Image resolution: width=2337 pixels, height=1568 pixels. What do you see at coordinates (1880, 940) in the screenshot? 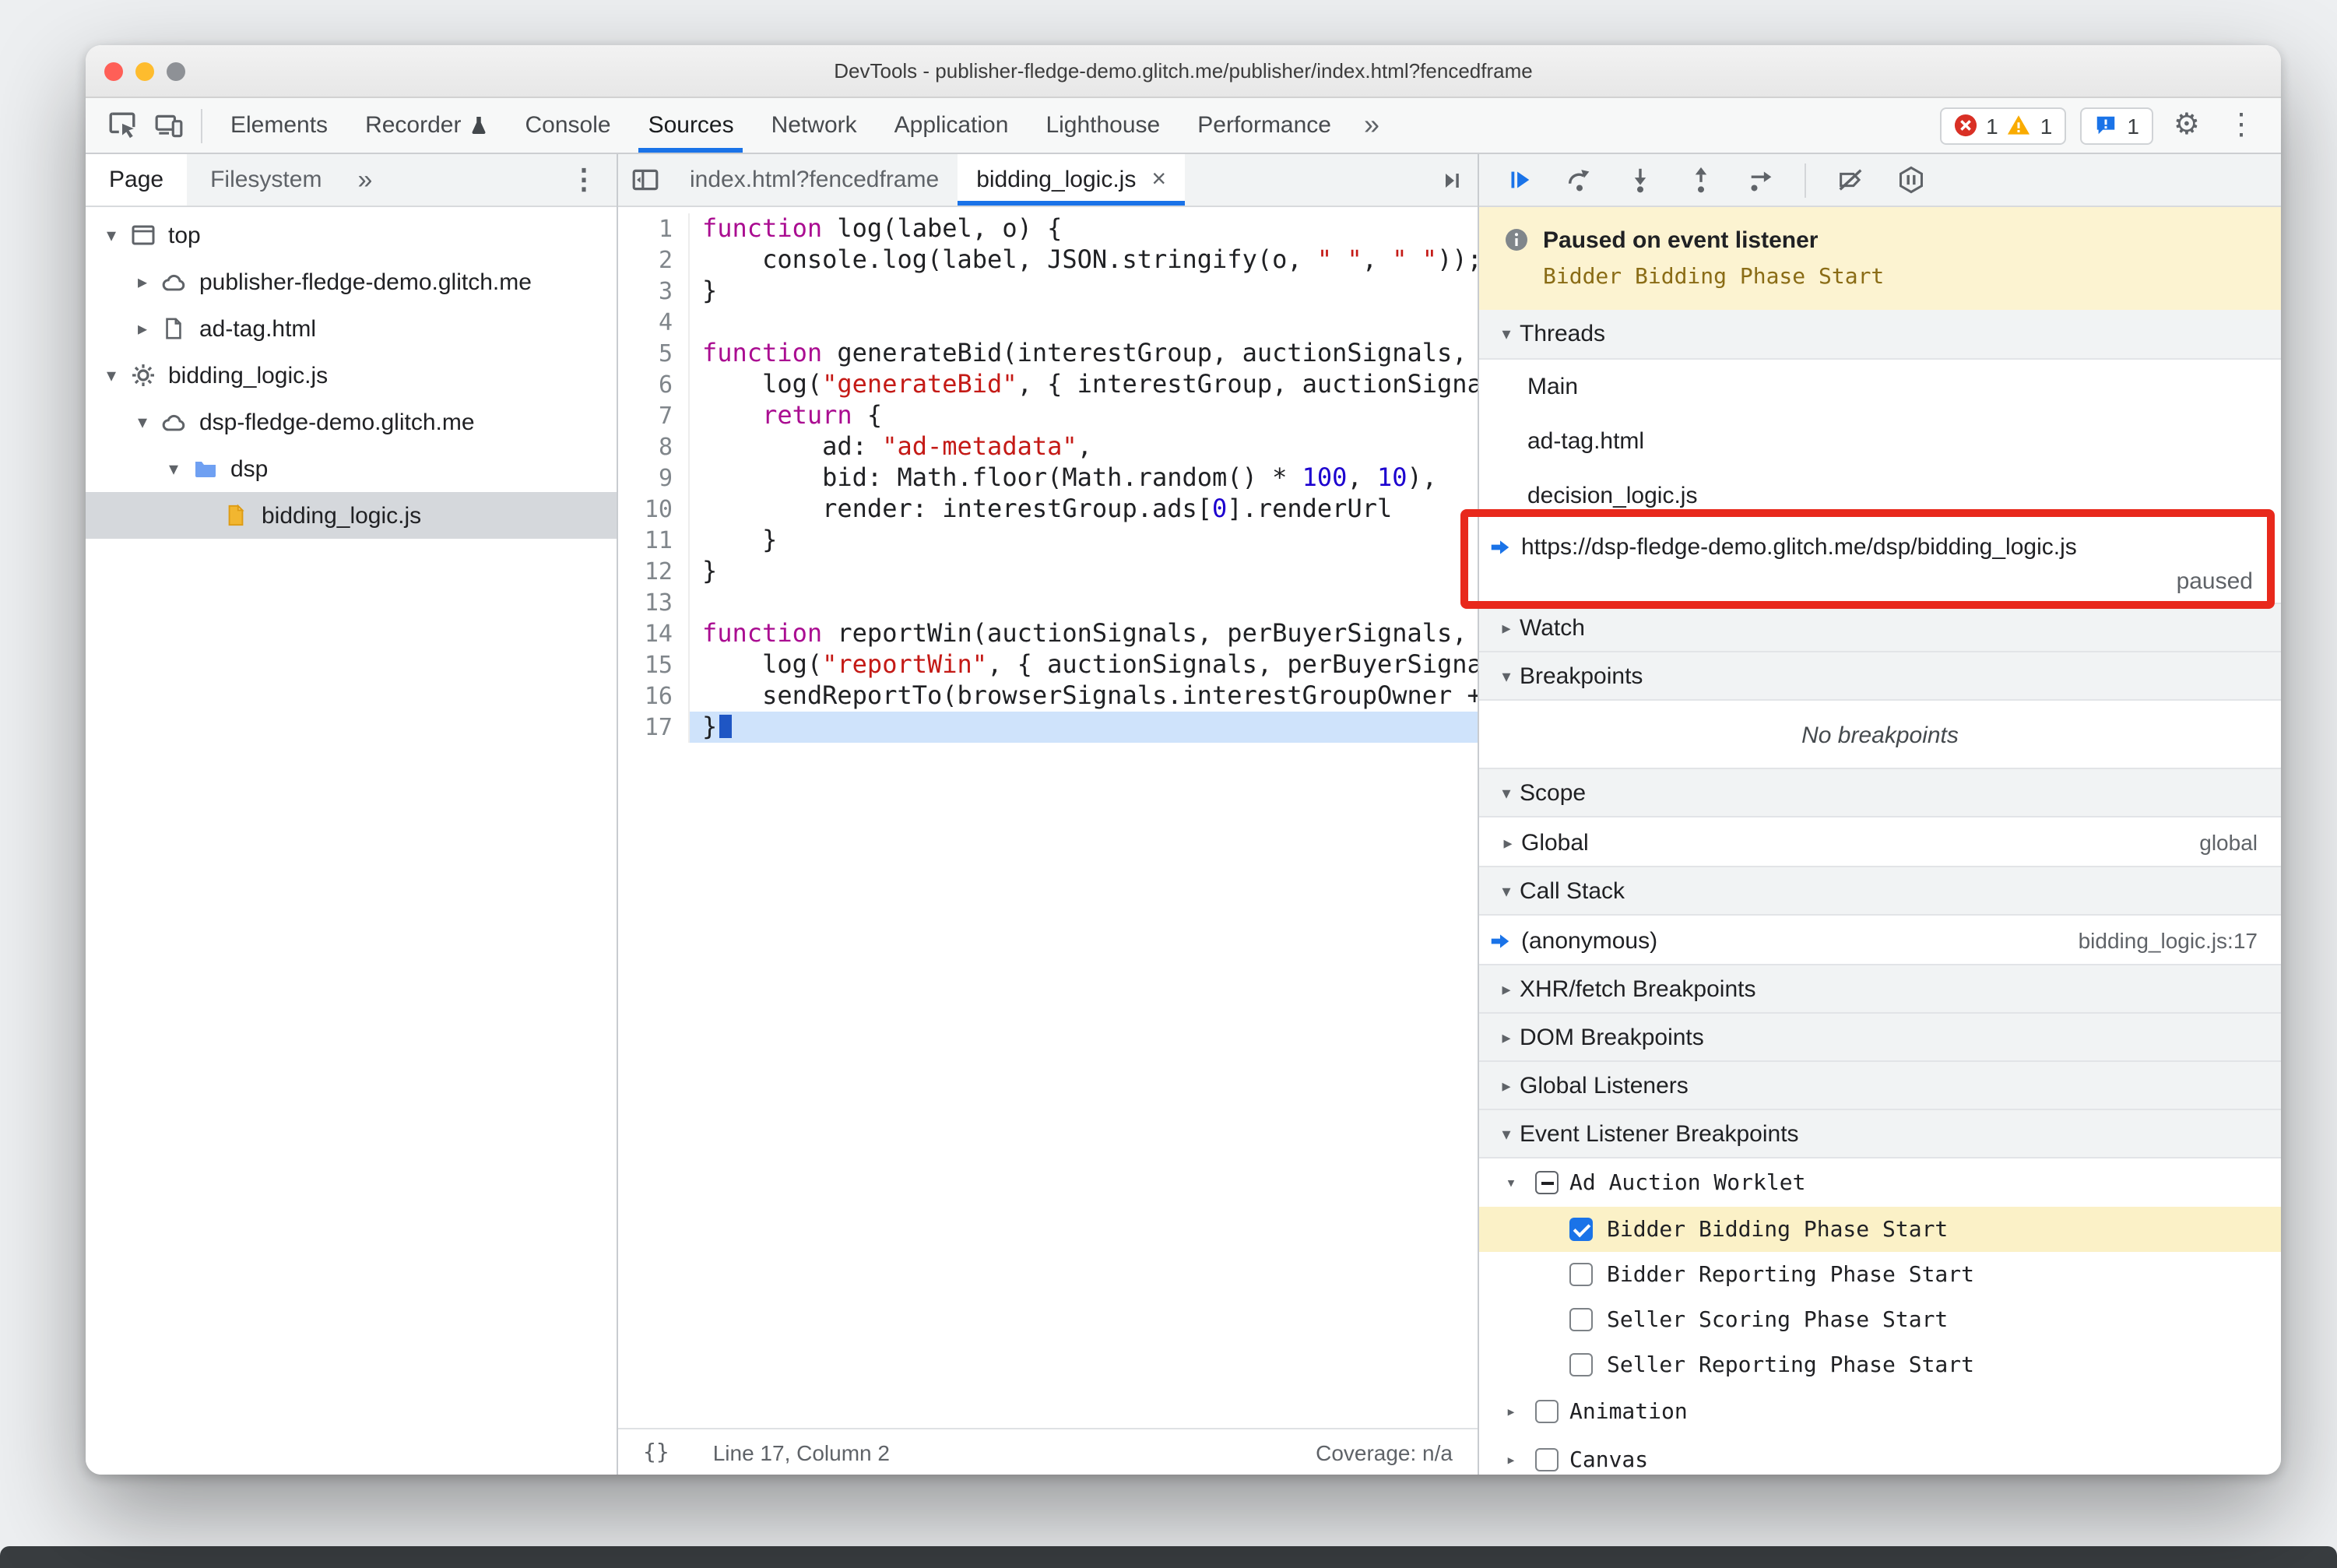
I see `call-stack-frame: (anonymous) bidding_logic.js:17` at bounding box center [1880, 940].